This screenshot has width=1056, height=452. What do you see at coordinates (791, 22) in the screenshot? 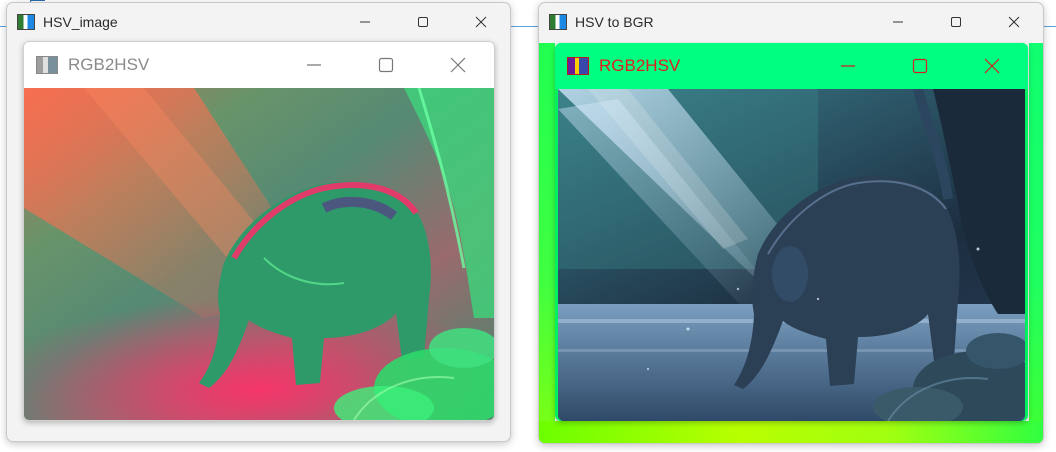
I see `window-titlebar: HSV to BGR` at bounding box center [791, 22].